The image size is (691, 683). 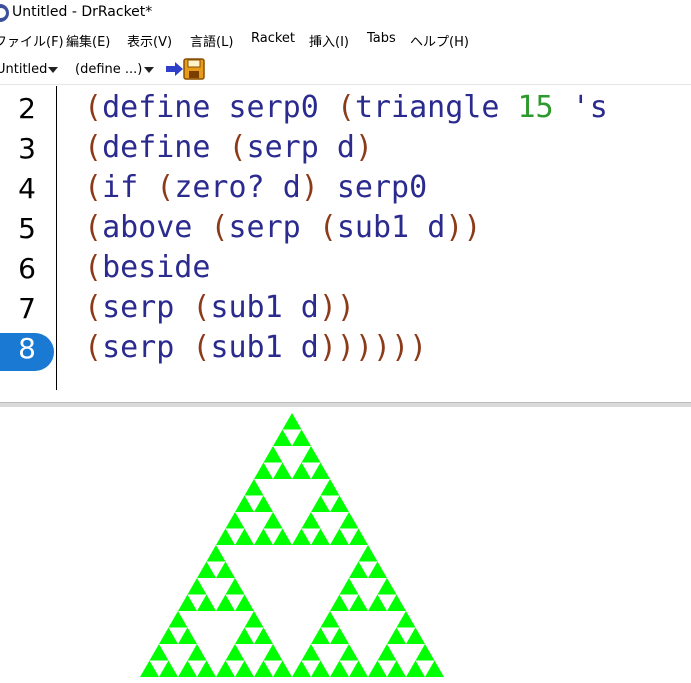 What do you see at coordinates (228, 147) in the screenshot?
I see `code-line: (define (serp d)` at bounding box center [228, 147].